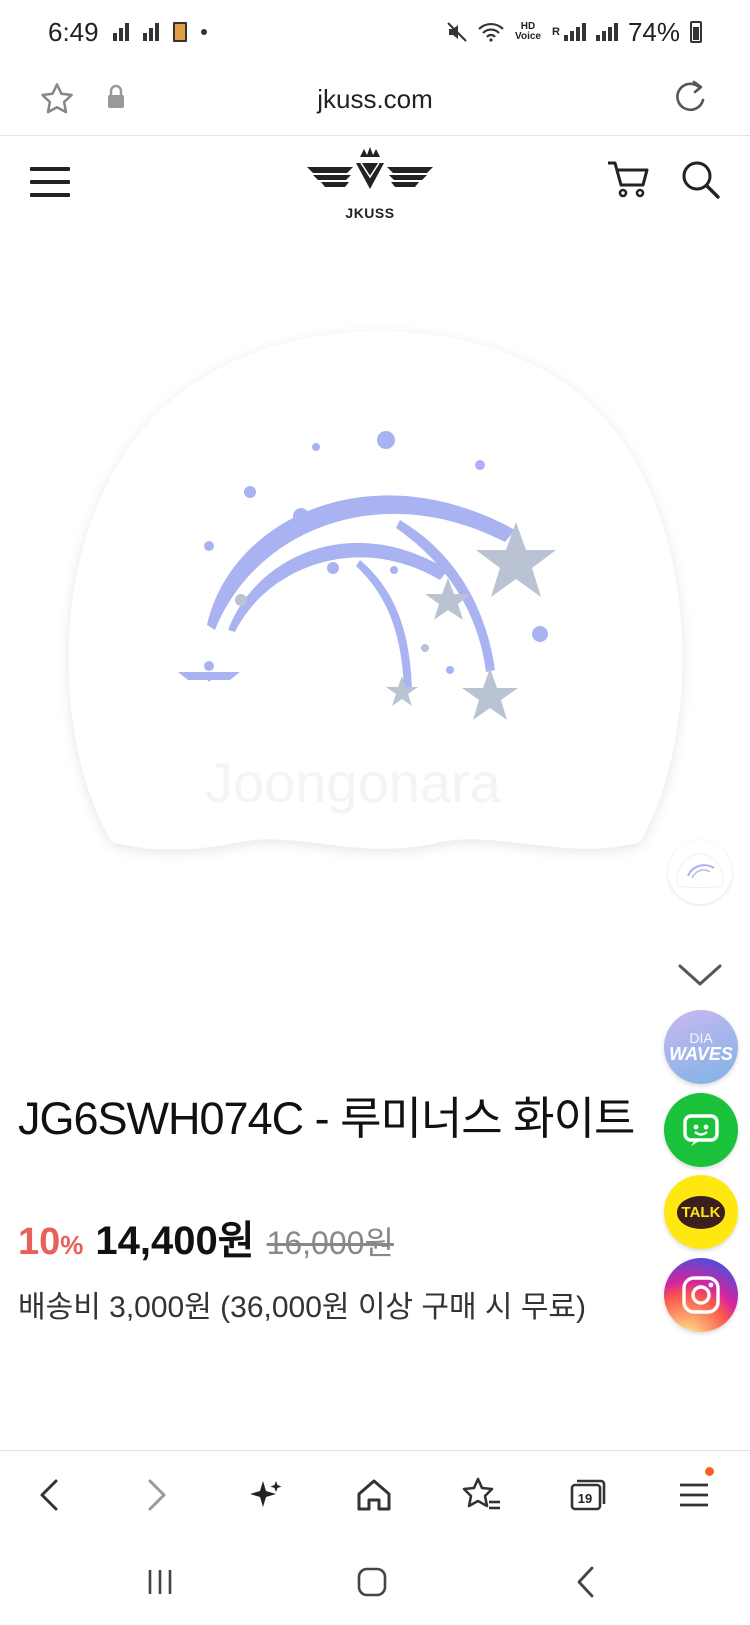 The image size is (750, 1625). I want to click on instagram-icon, so click(701, 1295).